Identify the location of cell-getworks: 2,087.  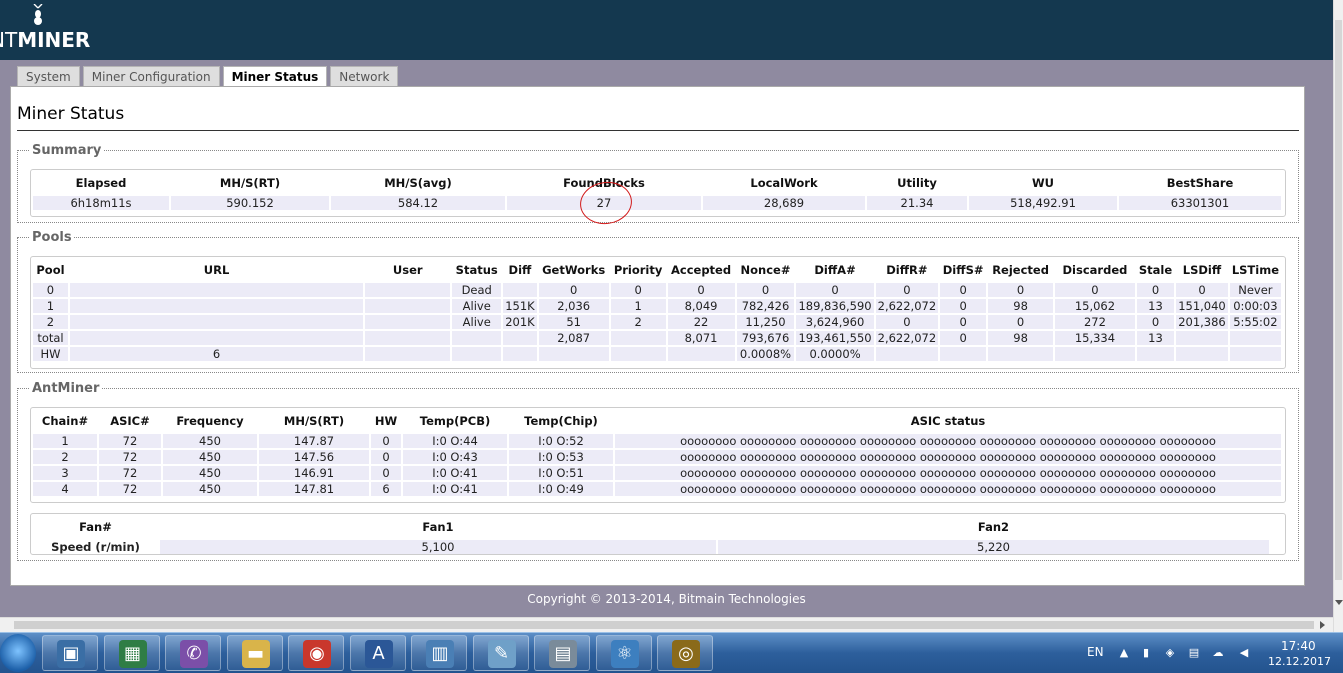
(573, 338).